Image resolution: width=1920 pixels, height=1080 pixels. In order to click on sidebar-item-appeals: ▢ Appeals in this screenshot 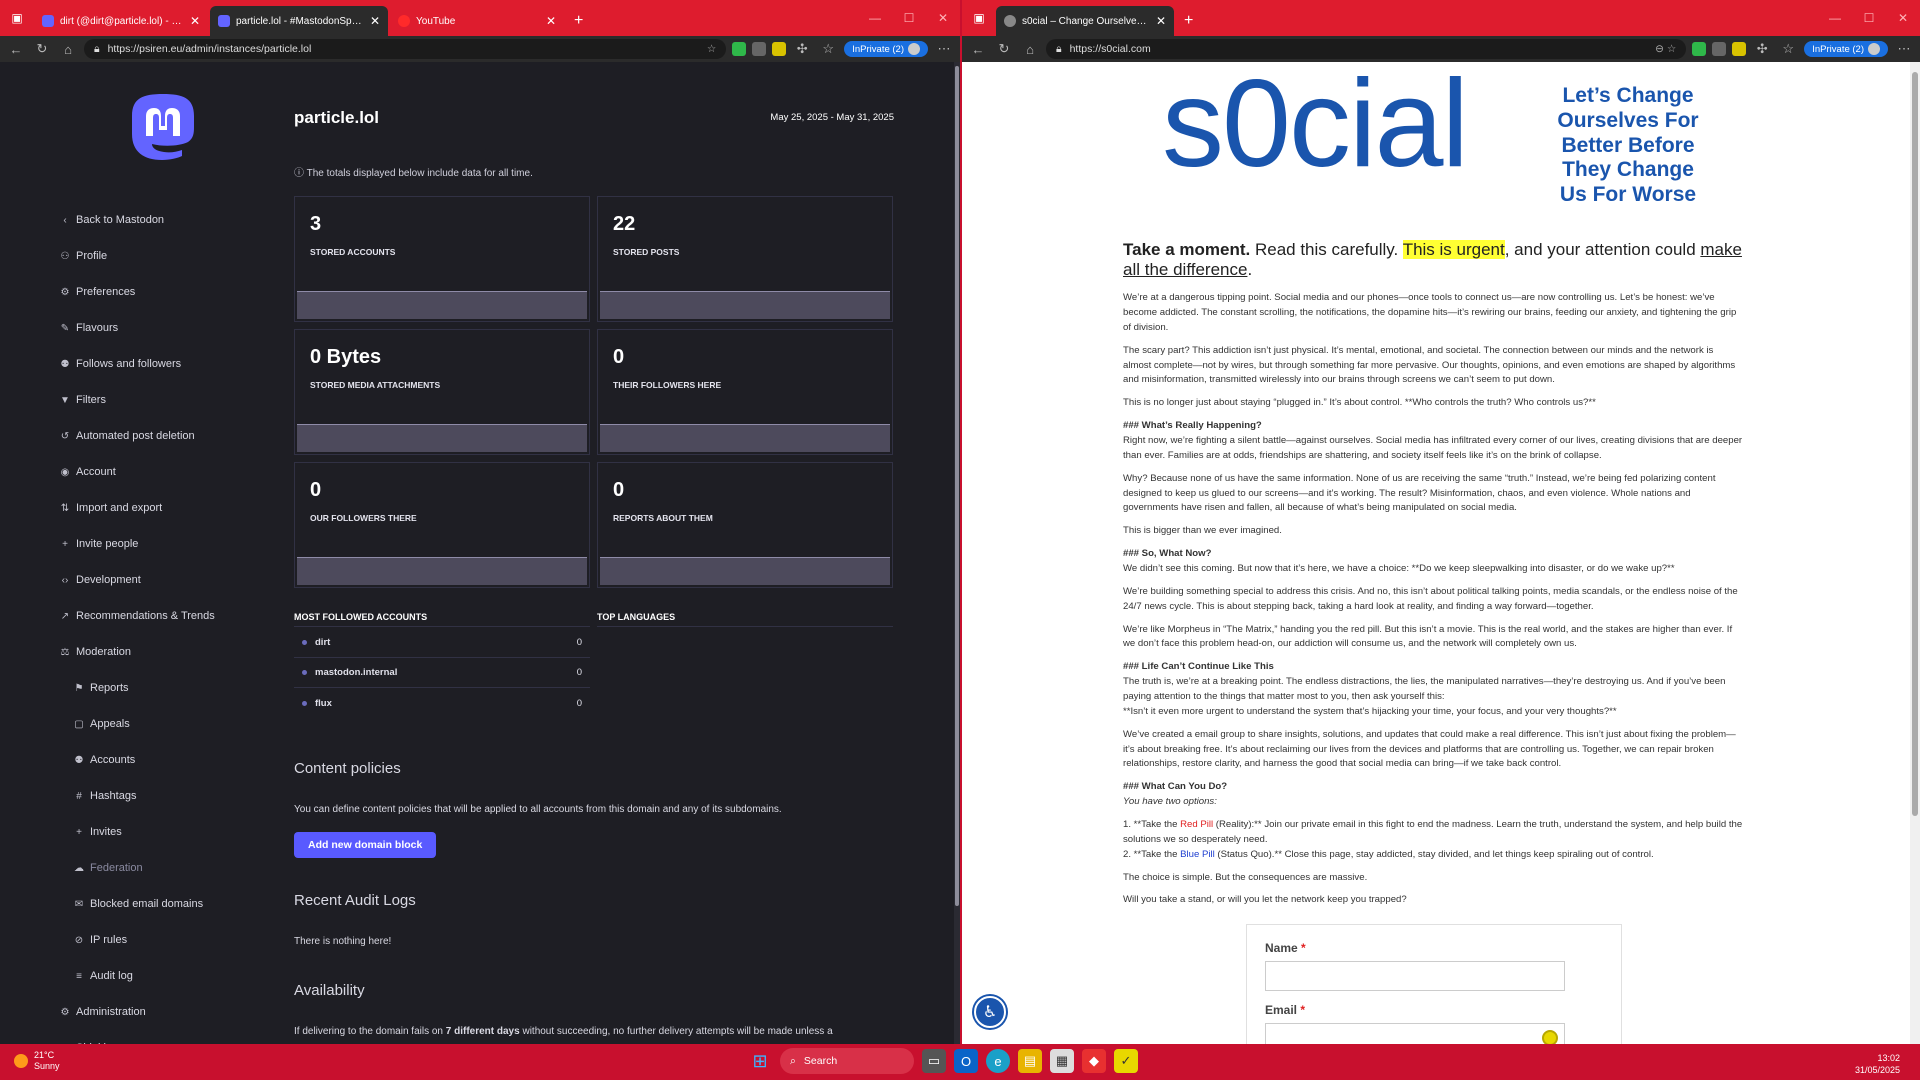, I will do `click(170, 724)`.